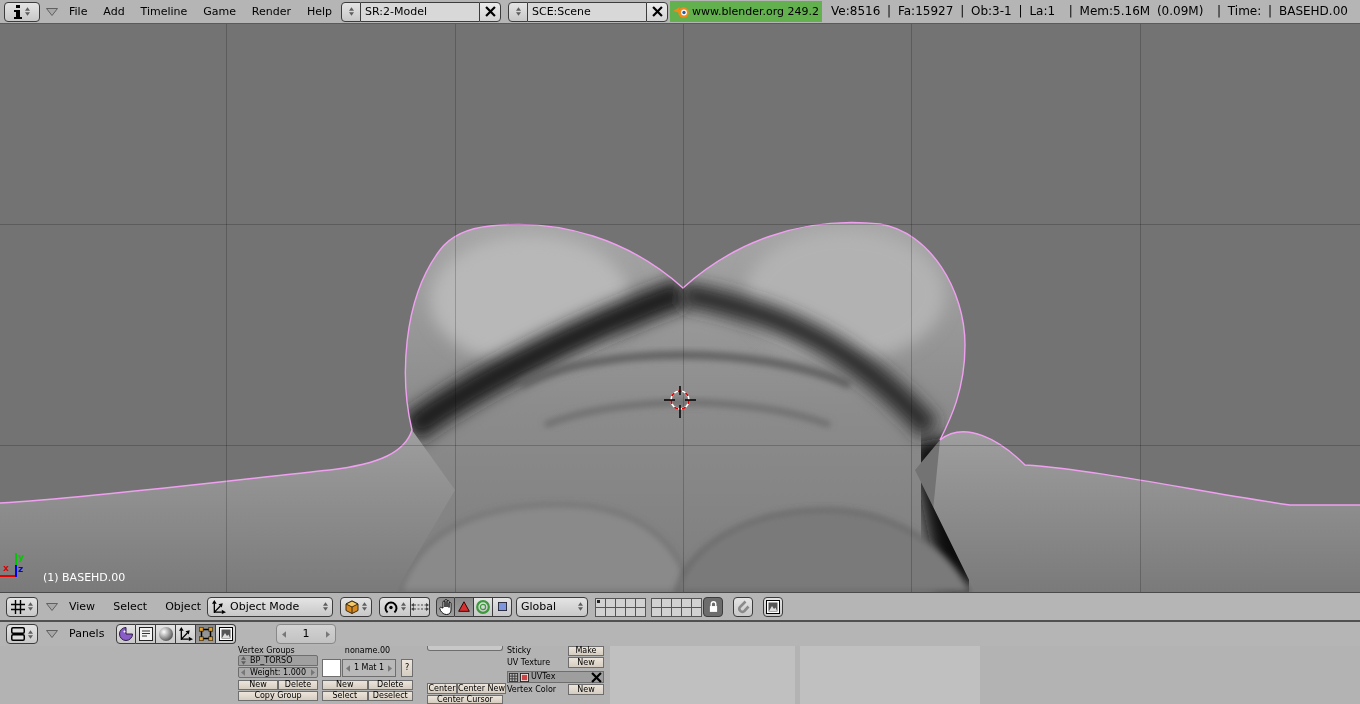 The image size is (1360, 704). I want to click on lock-icon, so click(713, 606).